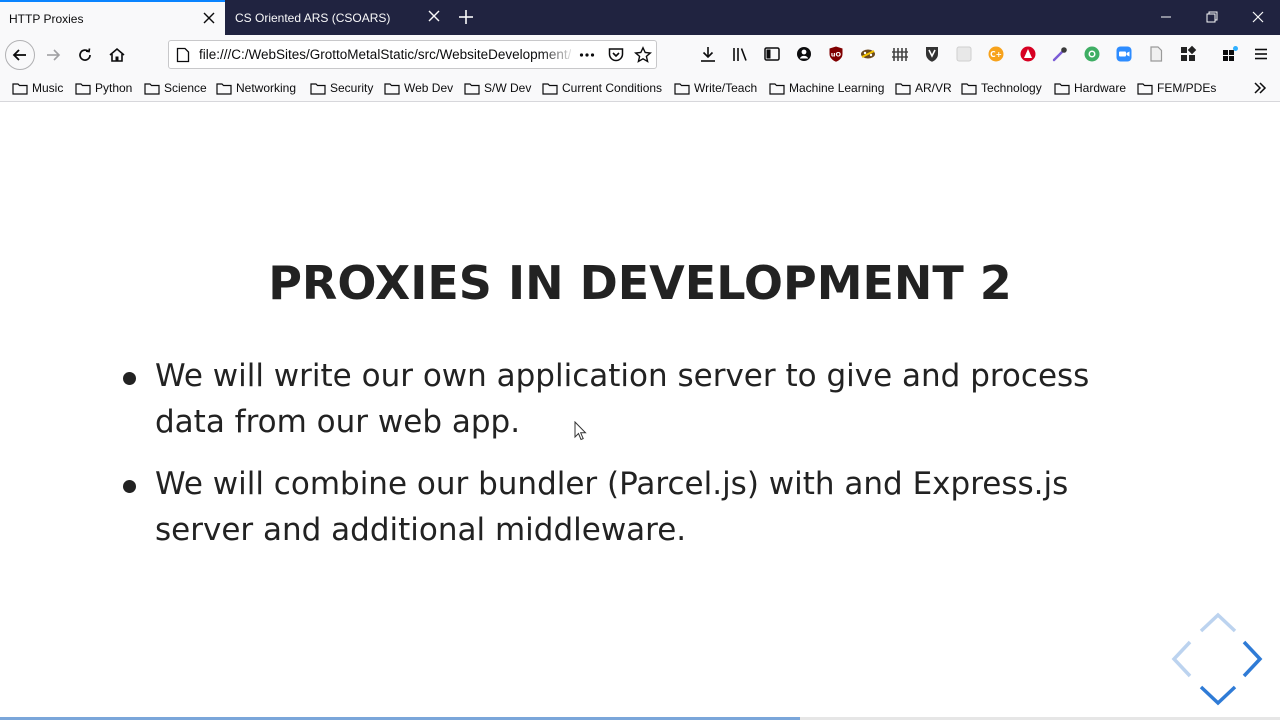 Image resolution: width=1280 pixels, height=720 pixels. Describe the element at coordinates (1011, 88) in the screenshot. I see `bookmark-label: Technology` at that location.